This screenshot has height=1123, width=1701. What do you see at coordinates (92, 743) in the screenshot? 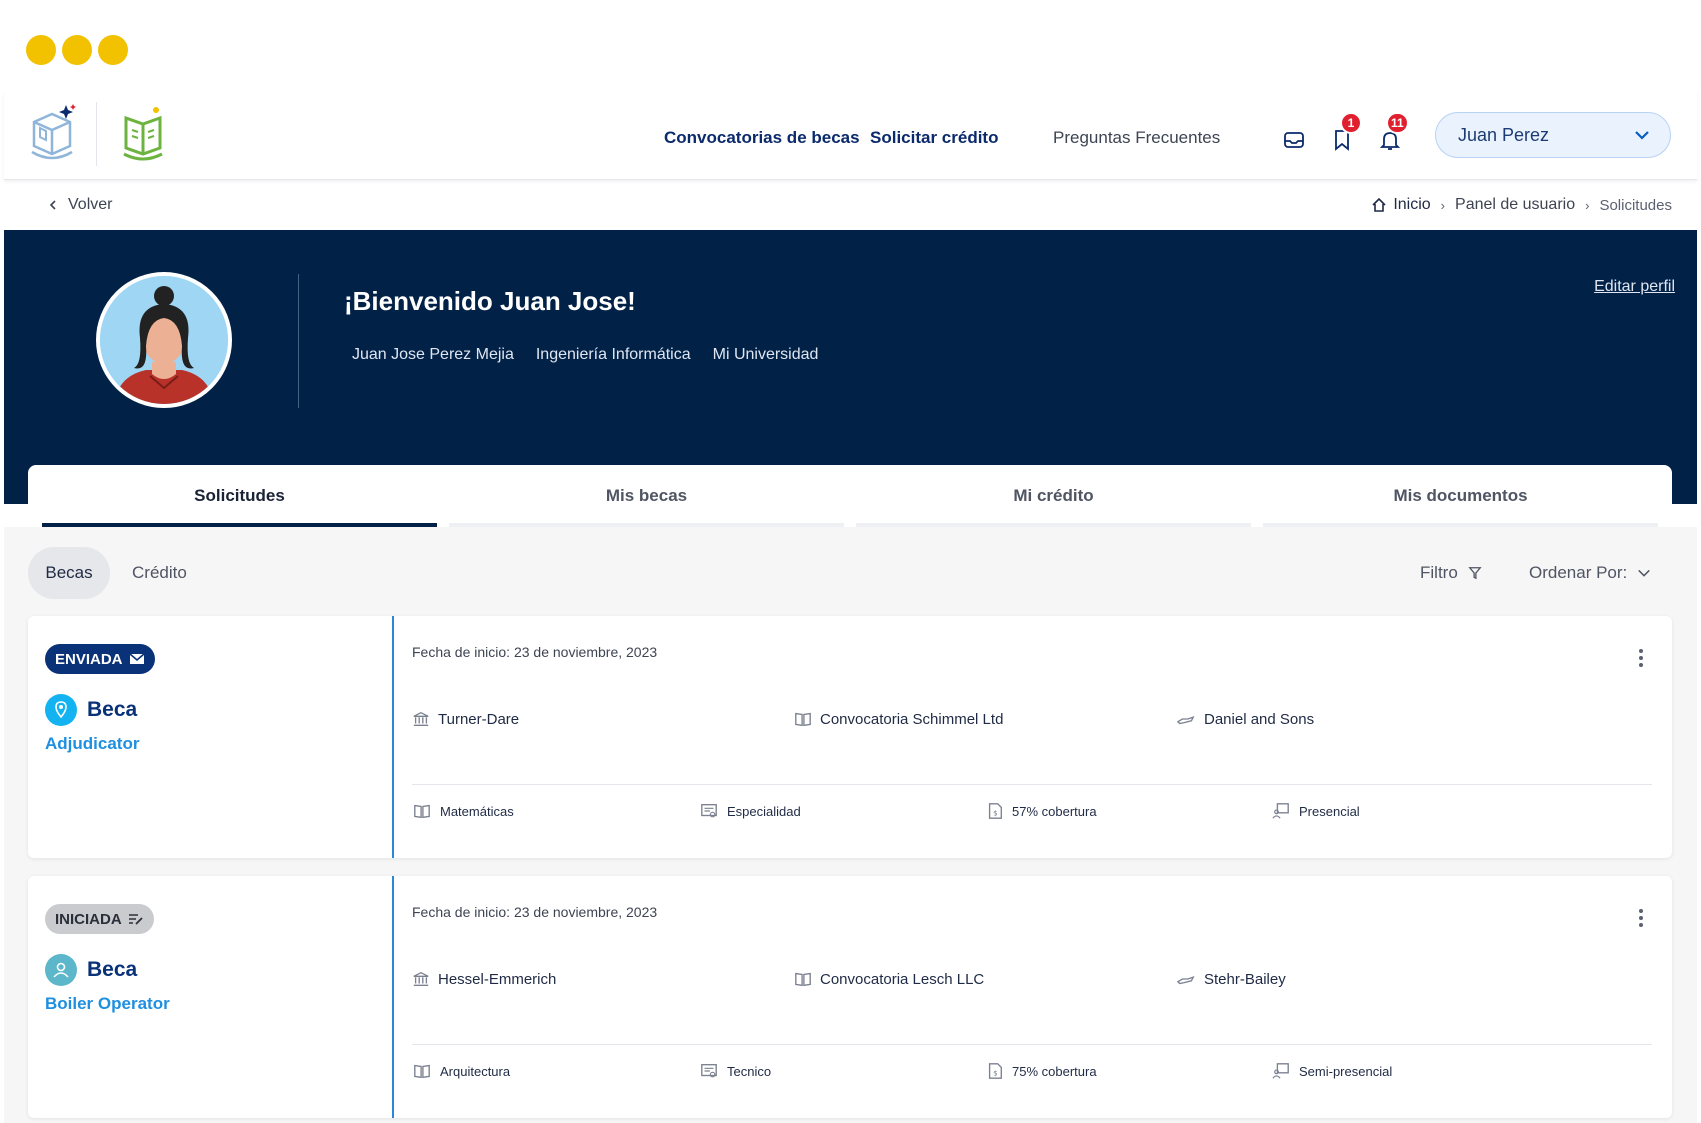
I see `beca-type: Adjudicator` at bounding box center [92, 743].